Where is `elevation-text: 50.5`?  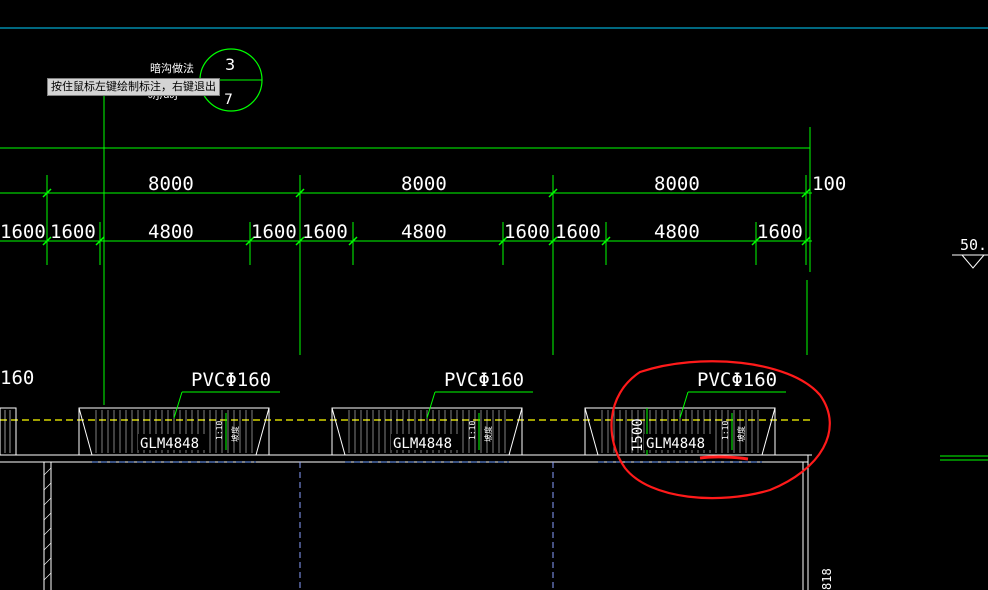
elevation-text: 50.5 is located at coordinates (974, 245).